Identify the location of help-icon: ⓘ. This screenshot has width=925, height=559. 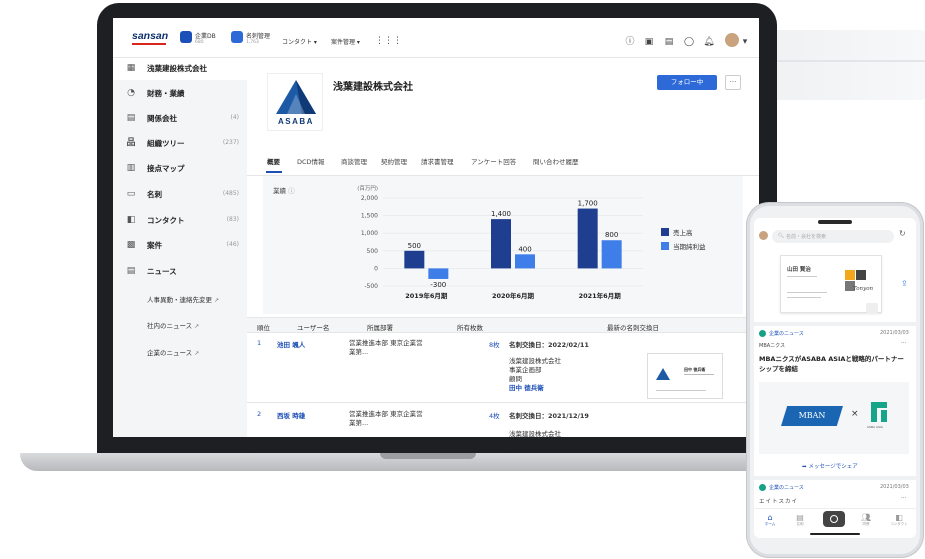
(630, 42).